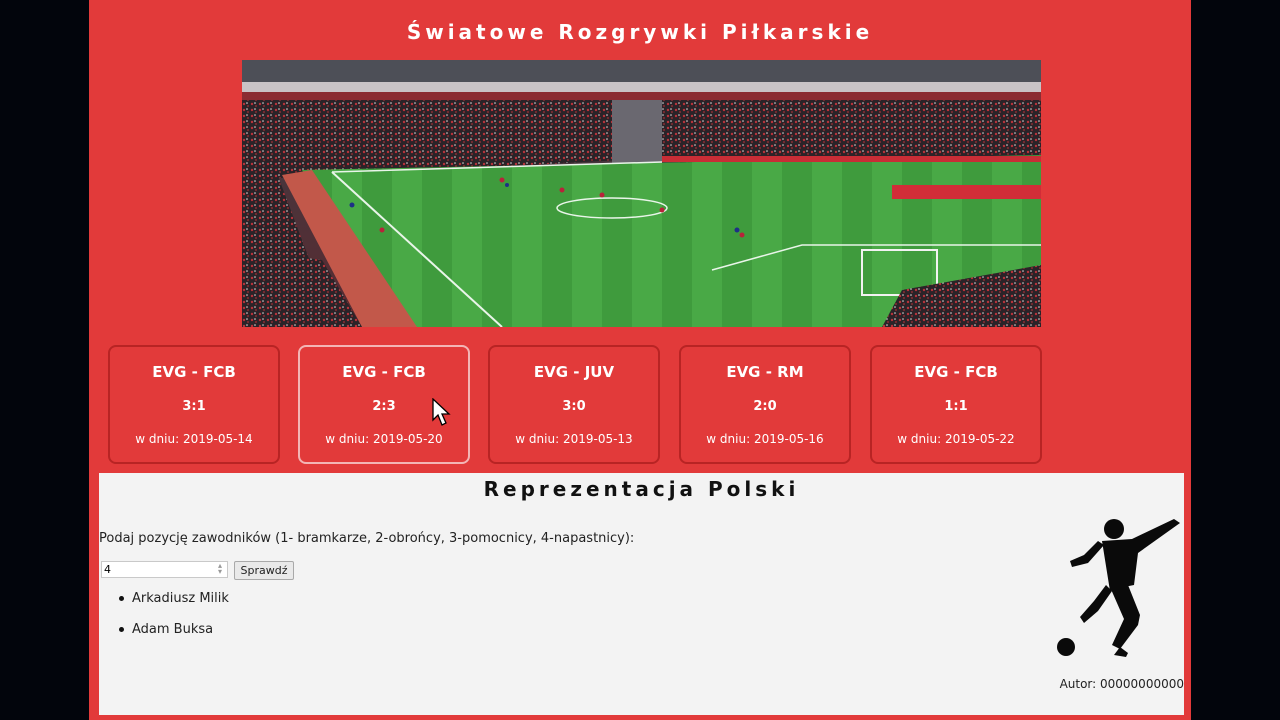  I want to click on match-teams: EVG - JUV, so click(574, 372).